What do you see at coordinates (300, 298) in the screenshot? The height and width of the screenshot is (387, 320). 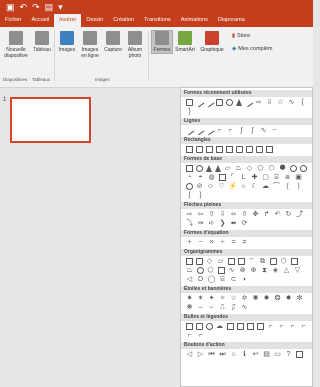 I see `star-shape: ✼` at bounding box center [300, 298].